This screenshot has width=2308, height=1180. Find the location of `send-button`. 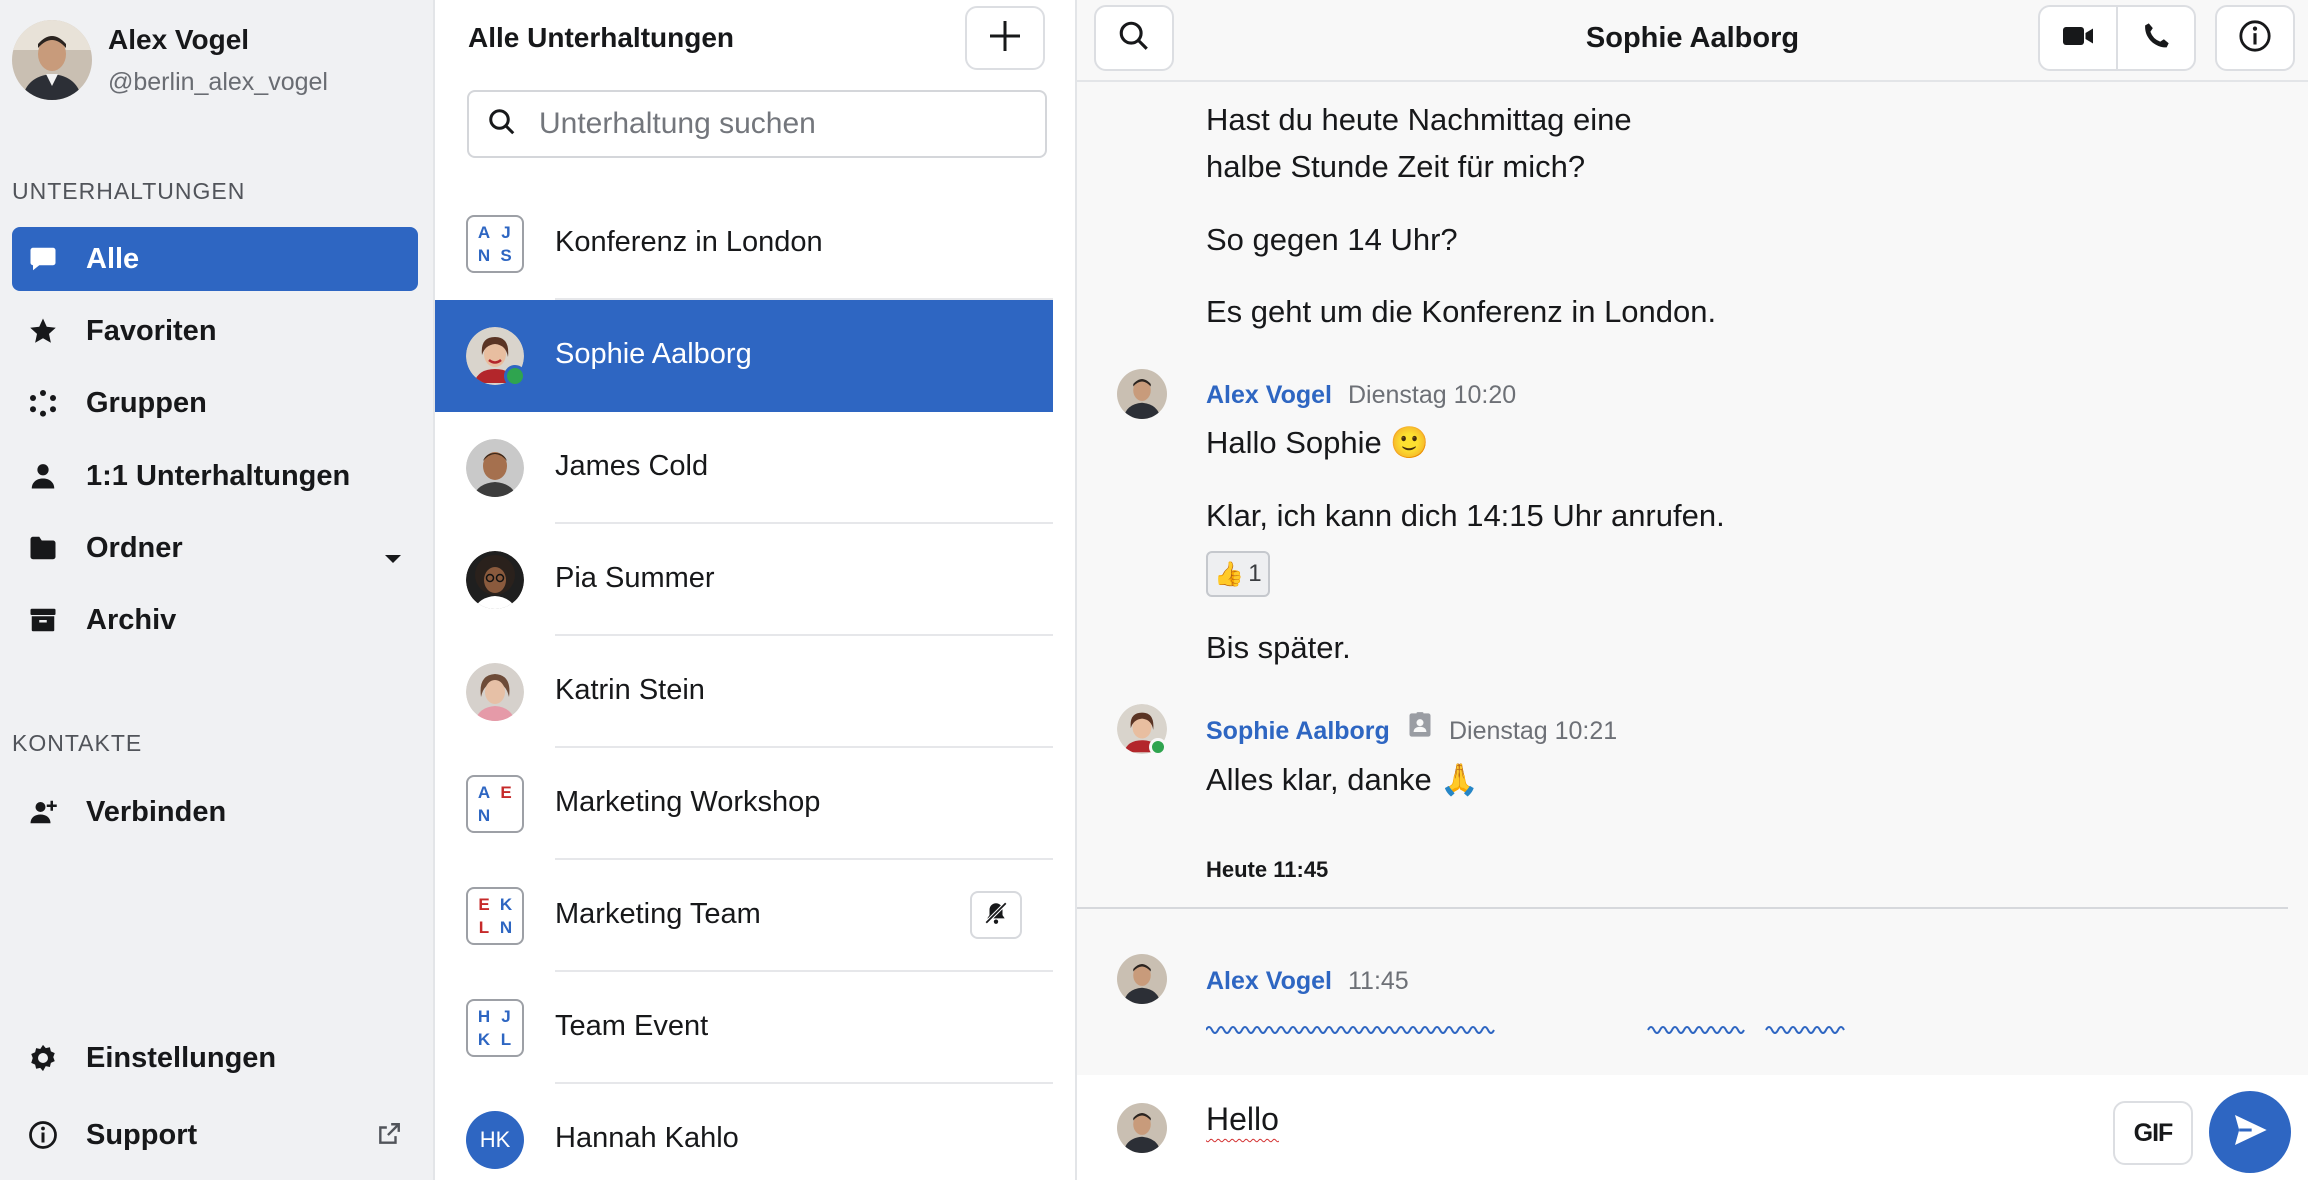

send-button is located at coordinates (2250, 1132).